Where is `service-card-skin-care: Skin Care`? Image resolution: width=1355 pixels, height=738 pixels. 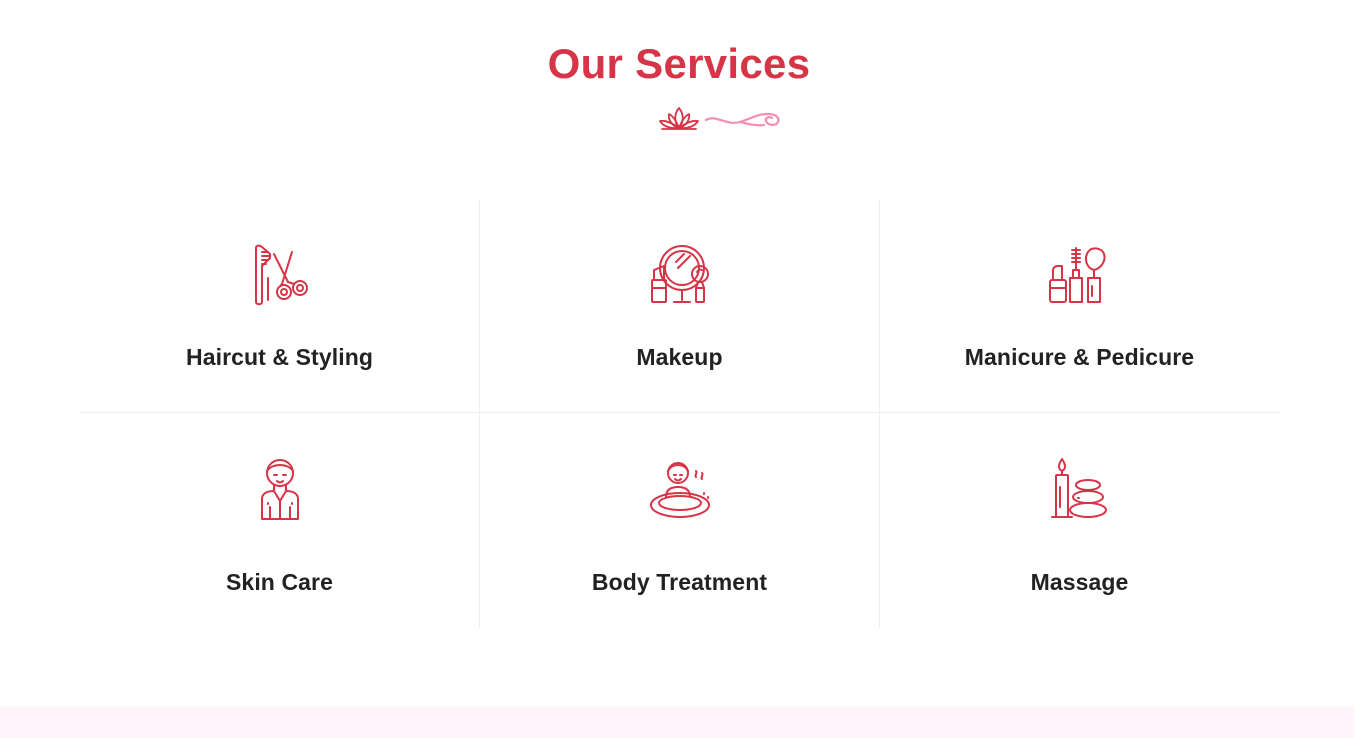 service-card-skin-care: Skin Care is located at coordinates (279, 520).